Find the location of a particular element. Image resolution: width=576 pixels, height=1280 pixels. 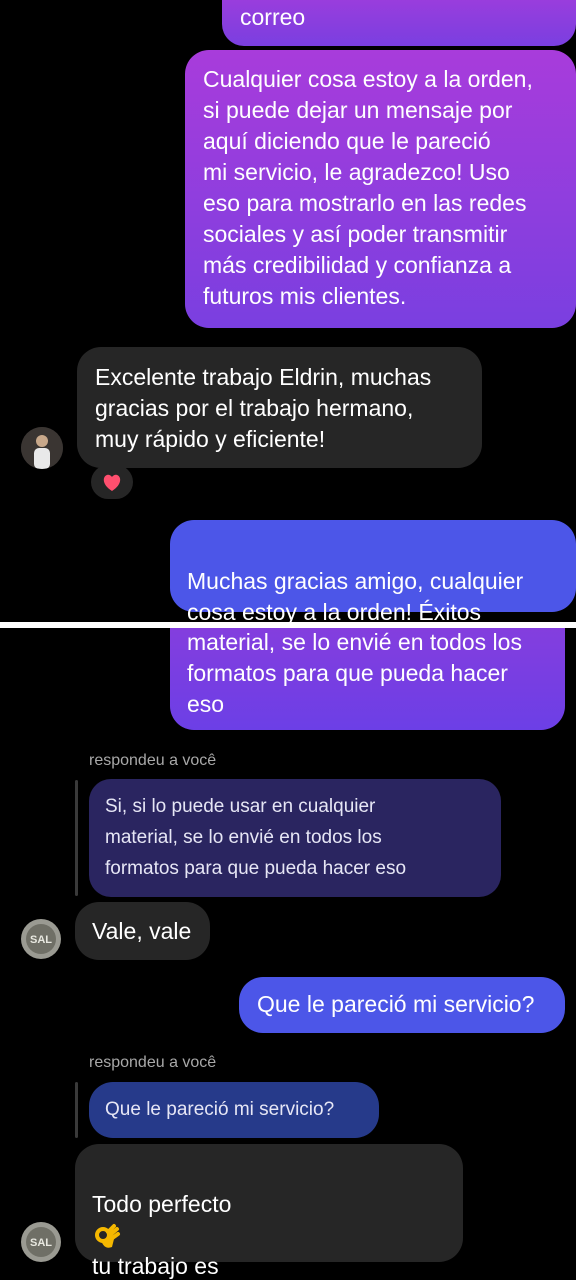

contact-avatar is located at coordinates (42, 448).